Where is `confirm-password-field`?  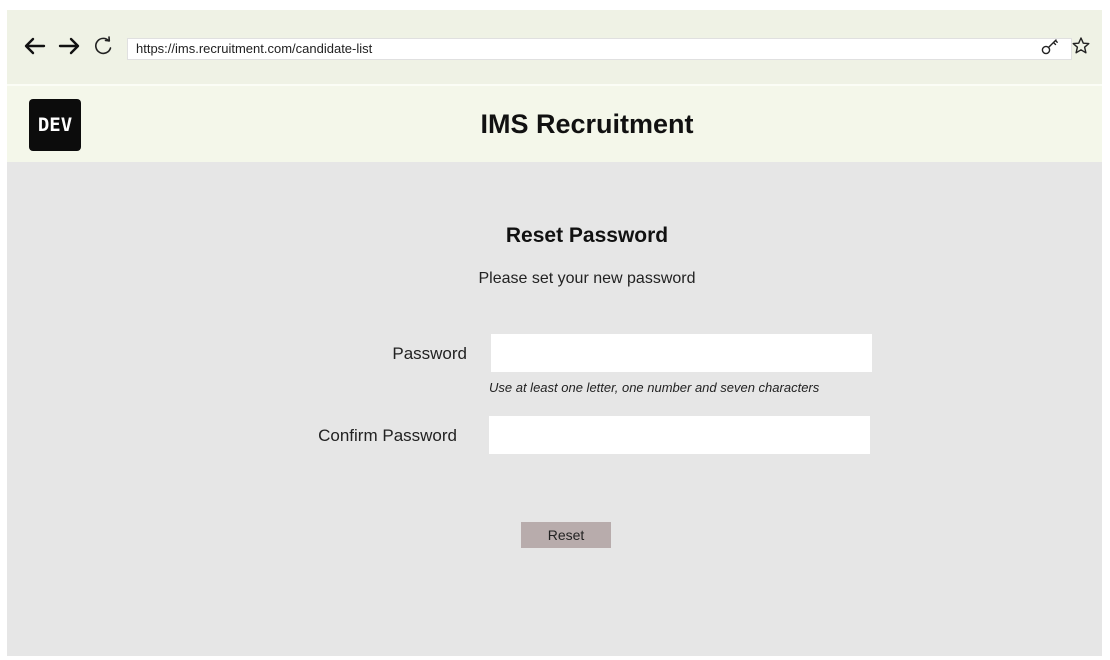
confirm-password-field is located at coordinates (679, 435).